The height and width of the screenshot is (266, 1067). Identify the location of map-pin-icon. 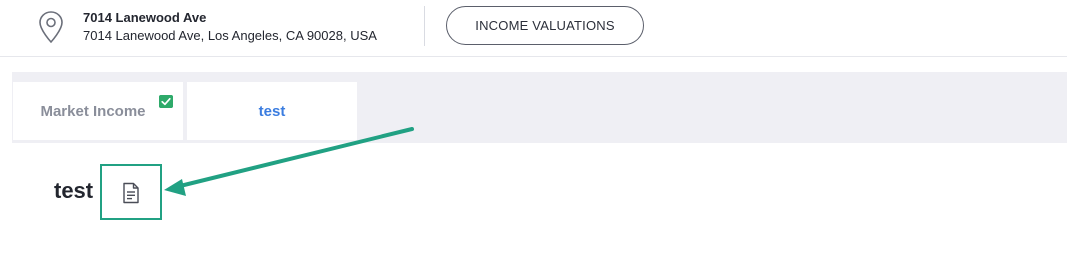
(51, 27).